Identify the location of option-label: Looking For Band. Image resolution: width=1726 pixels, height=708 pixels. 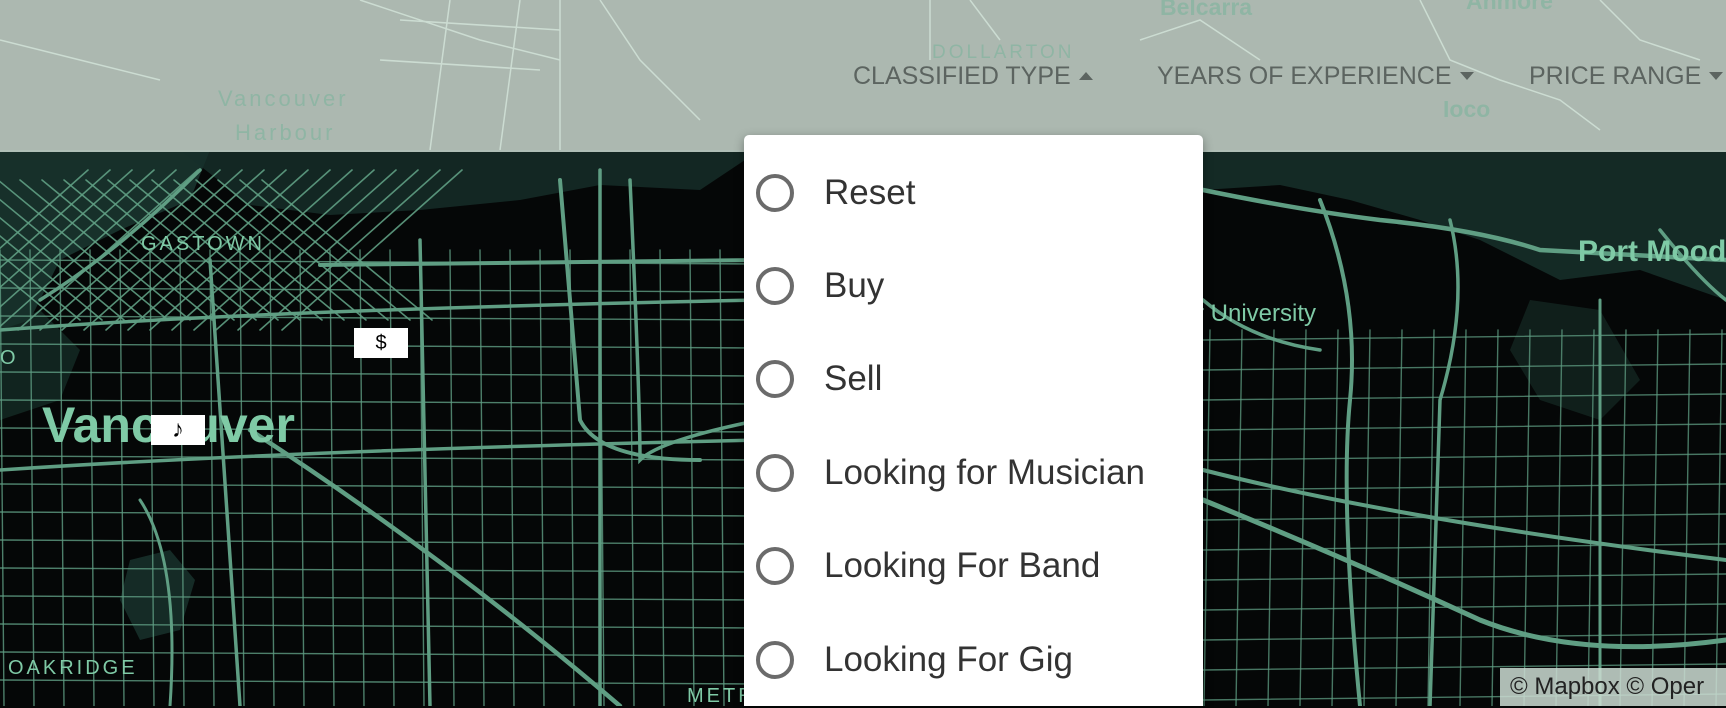
(962, 565).